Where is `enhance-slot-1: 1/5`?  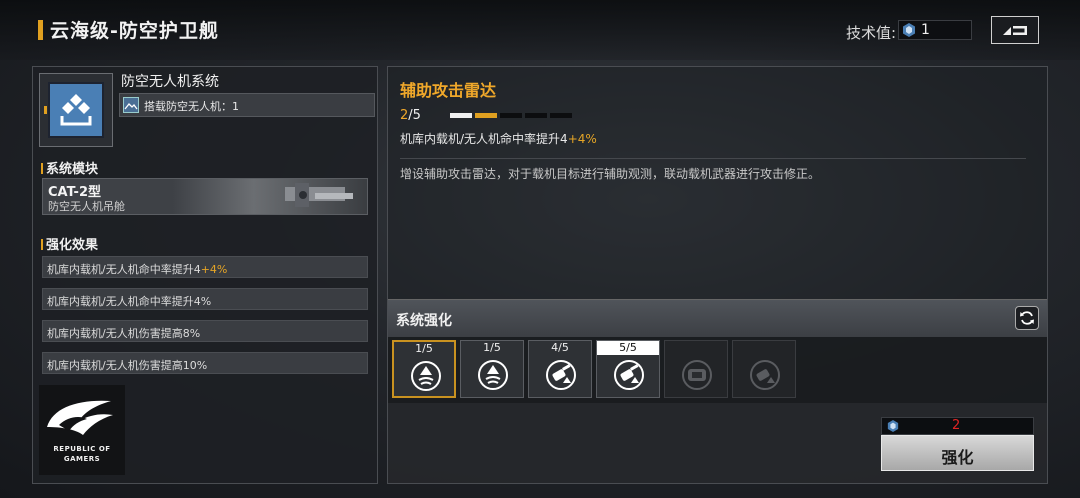
enhance-slot-1: 1/5 is located at coordinates (424, 369).